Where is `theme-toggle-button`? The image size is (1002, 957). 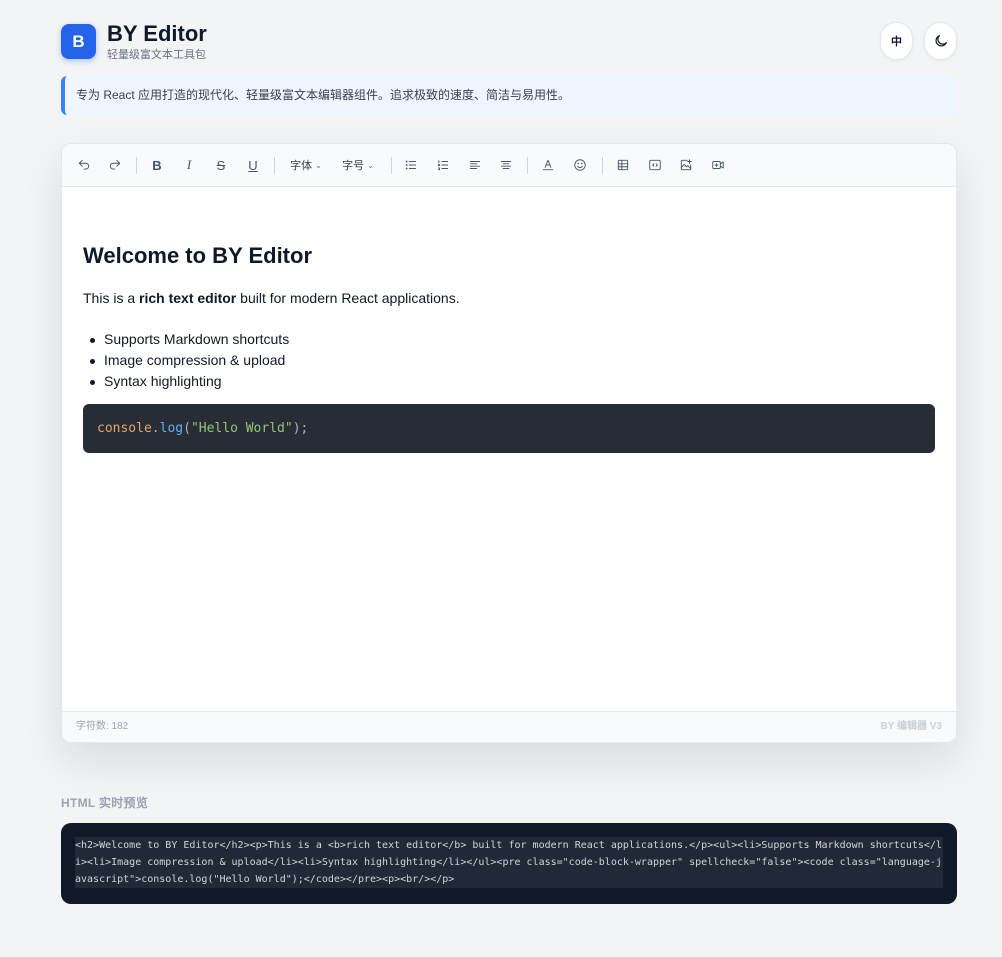 theme-toggle-button is located at coordinates (940, 41).